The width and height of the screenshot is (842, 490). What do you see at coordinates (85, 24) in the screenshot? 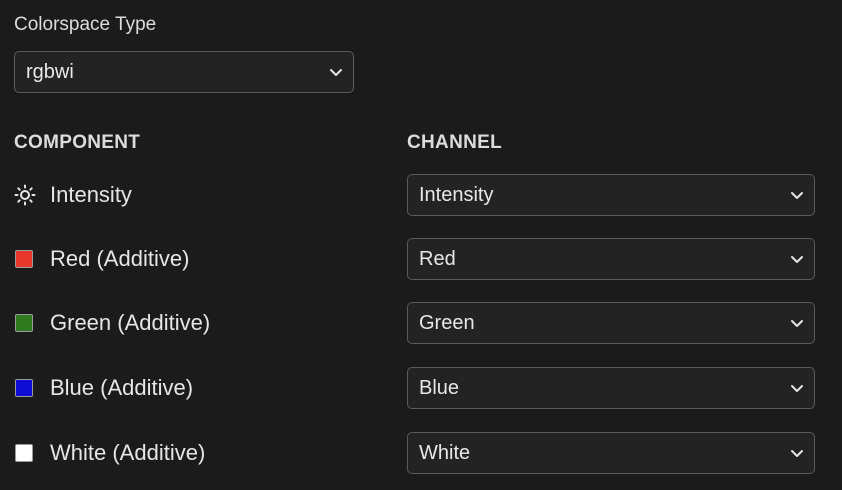
I see `colorspace-type-label: Colorspace Type` at bounding box center [85, 24].